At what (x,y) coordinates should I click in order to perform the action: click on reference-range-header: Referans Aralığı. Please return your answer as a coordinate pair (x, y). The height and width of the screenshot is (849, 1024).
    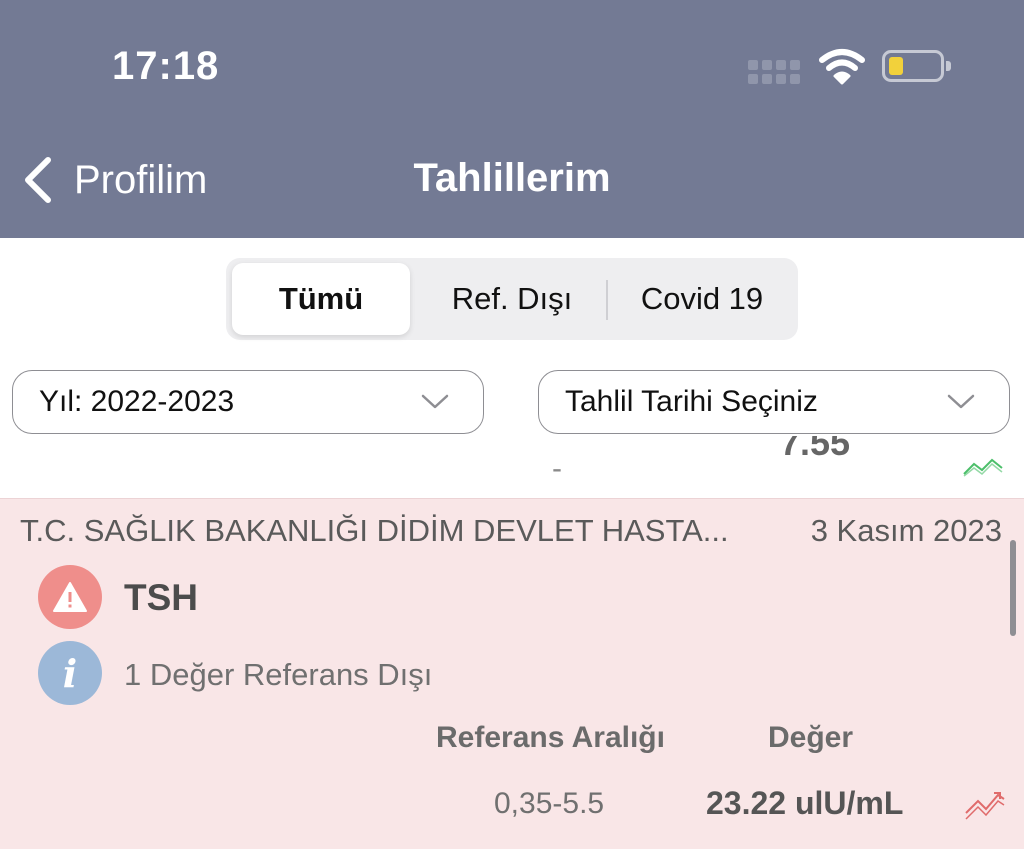
    Looking at the image, I should click on (550, 737).